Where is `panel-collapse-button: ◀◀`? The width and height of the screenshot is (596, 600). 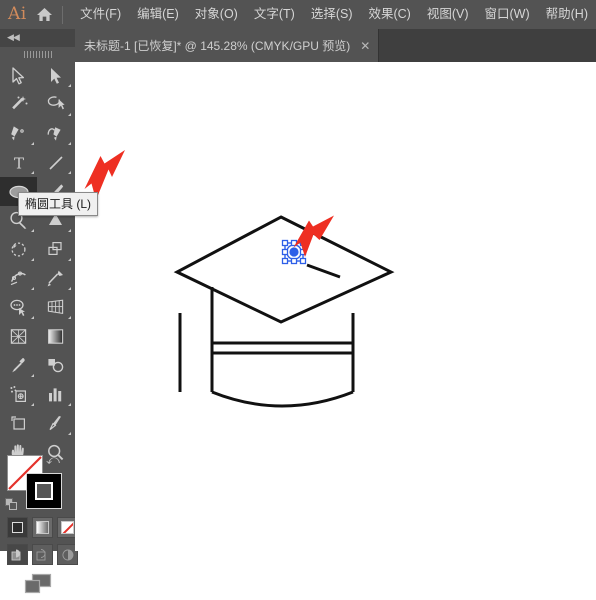
panel-collapse-button: ◀◀ is located at coordinates (37, 38).